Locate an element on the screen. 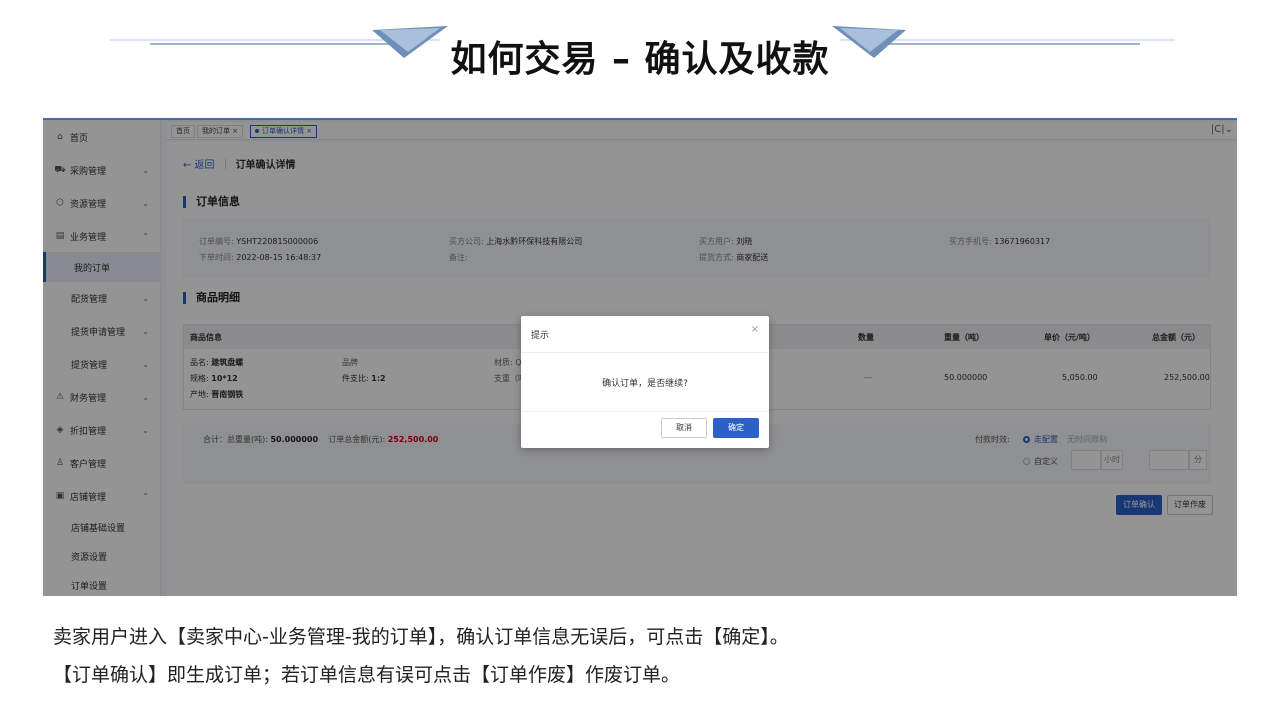  slide-title: 如何交易 – 确认及收款 is located at coordinates (640, 59).